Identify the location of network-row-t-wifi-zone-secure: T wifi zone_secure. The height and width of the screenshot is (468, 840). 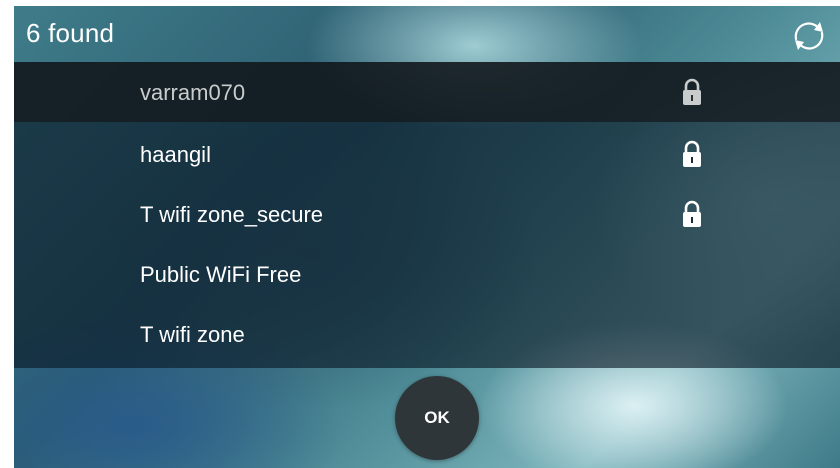
(427, 214).